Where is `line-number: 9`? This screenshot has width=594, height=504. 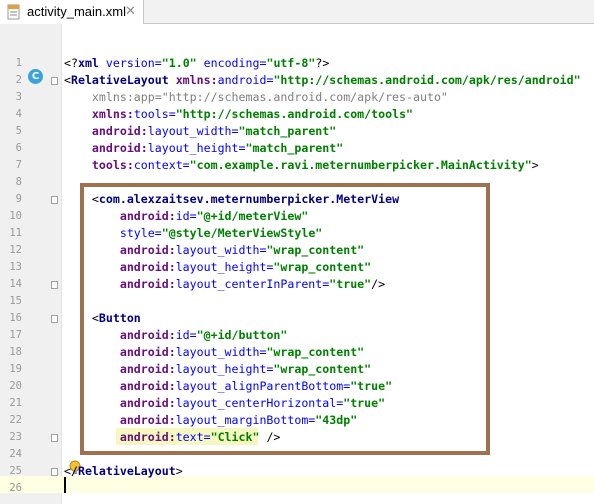
line-number: 9 is located at coordinates (18, 199).